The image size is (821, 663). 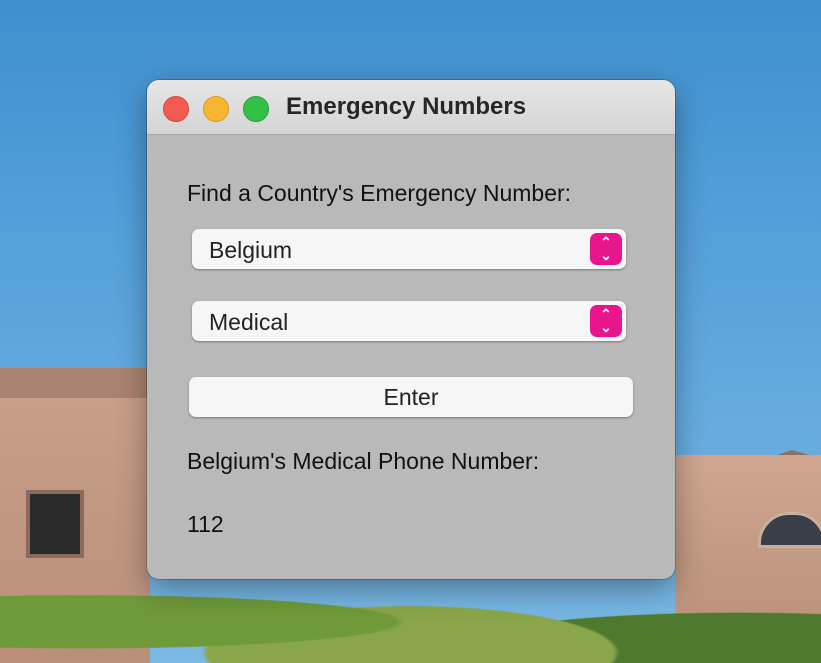 I want to click on result-label: Belgium's Medical Phone Number:, so click(x=363, y=461).